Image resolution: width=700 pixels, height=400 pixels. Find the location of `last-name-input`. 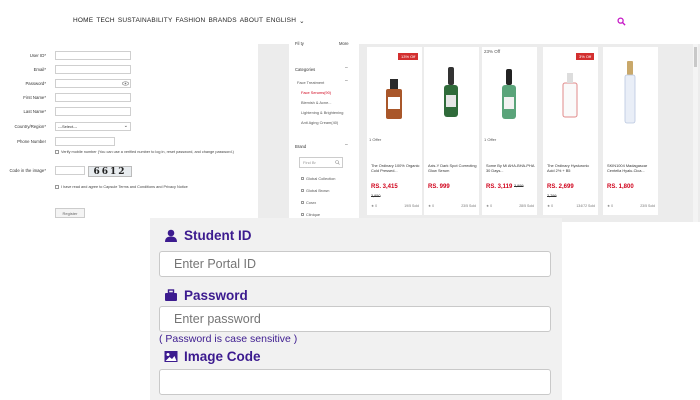

last-name-input is located at coordinates (93, 111).